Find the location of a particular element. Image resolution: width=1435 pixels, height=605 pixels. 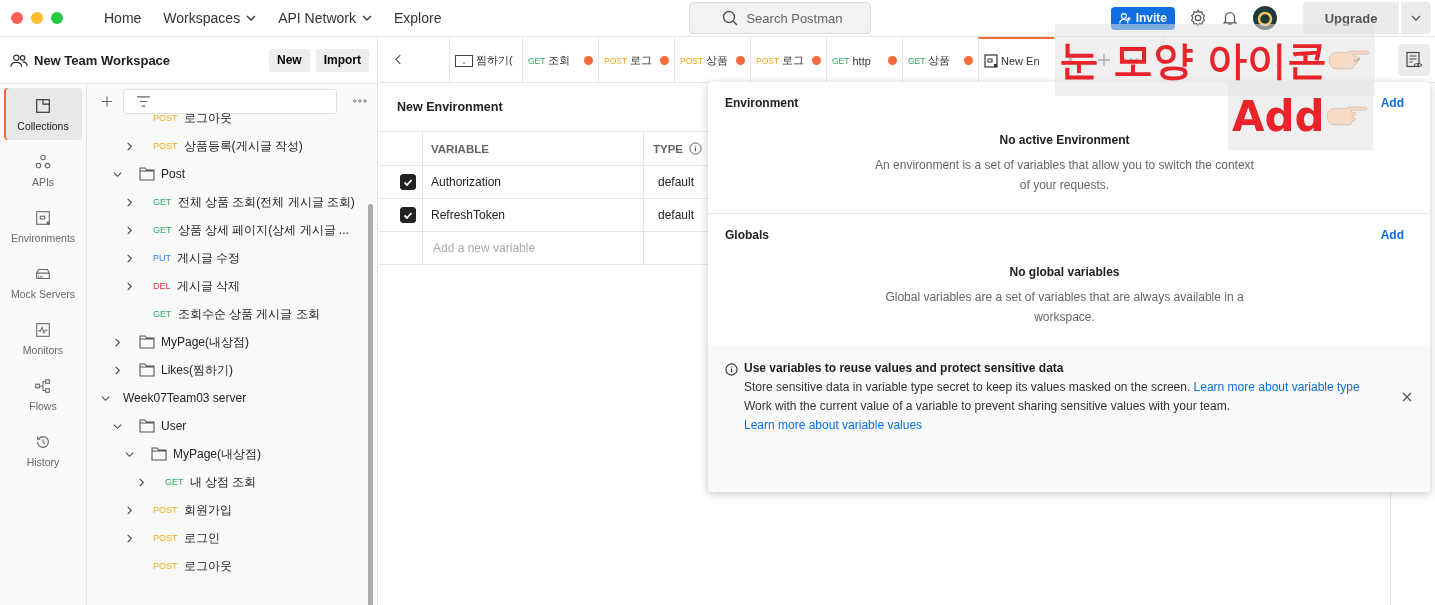

empty-state-text: Global variables are a set of variables that are always available in a workspace. is located at coordinates (1064, 307).